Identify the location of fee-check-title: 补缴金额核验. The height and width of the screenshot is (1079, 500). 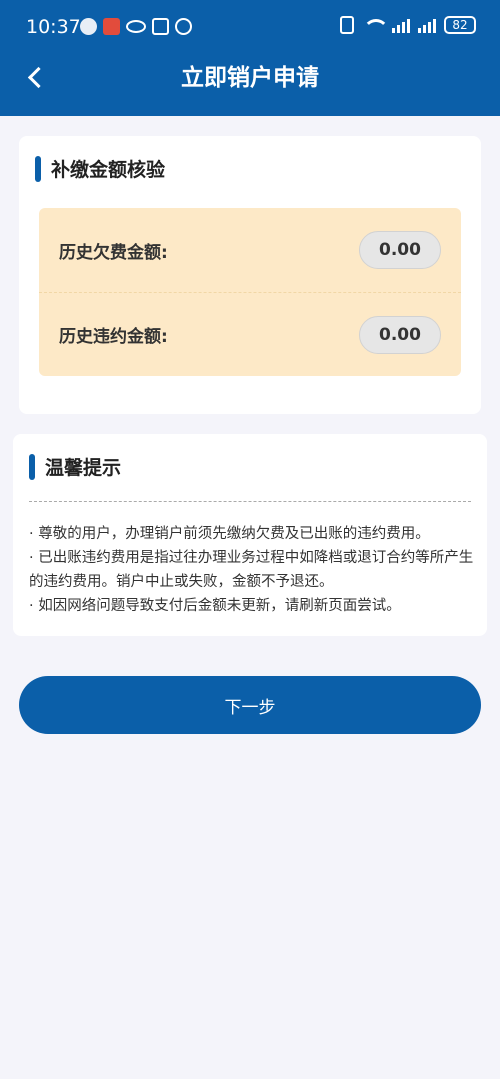
(108, 170).